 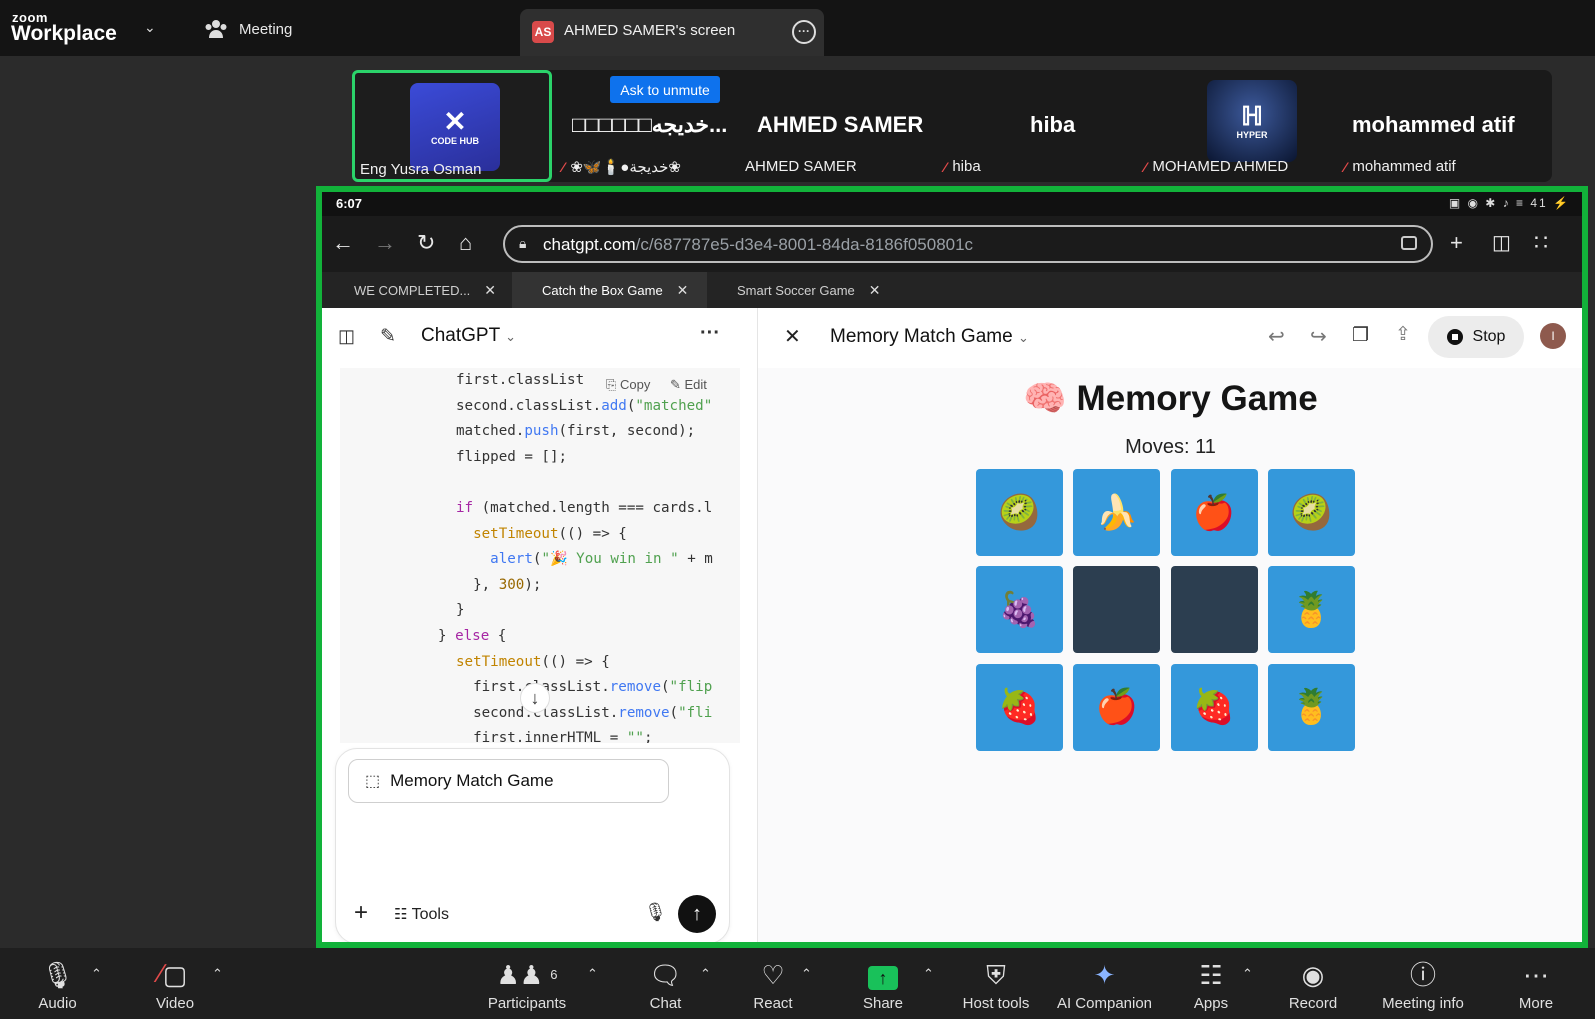 I want to click on chat-button: 🗨︎ Chat, so click(x=665, y=986).